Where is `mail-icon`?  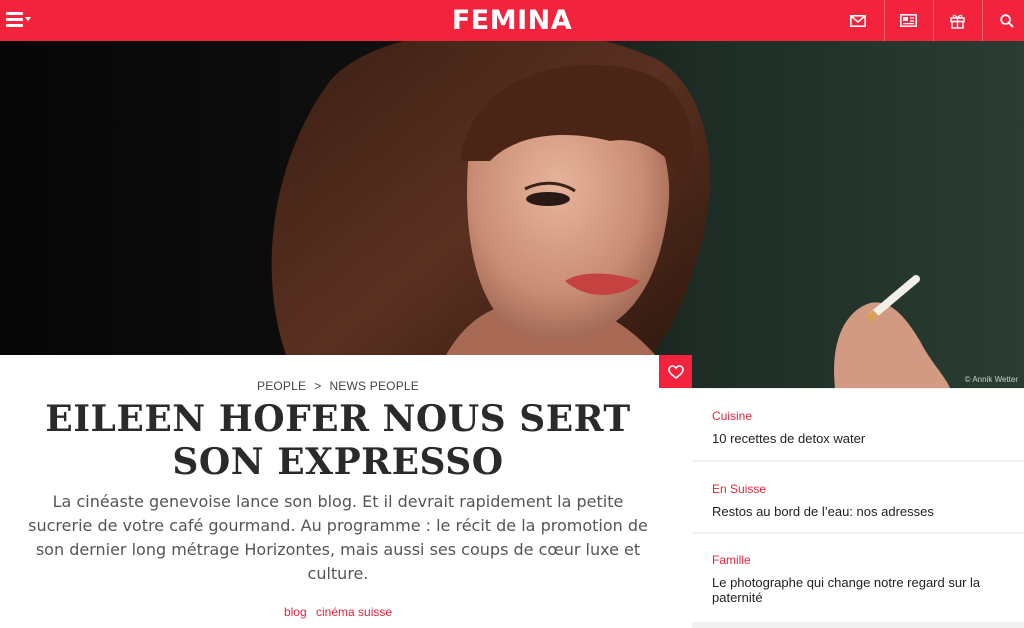
mail-icon is located at coordinates (858, 20).